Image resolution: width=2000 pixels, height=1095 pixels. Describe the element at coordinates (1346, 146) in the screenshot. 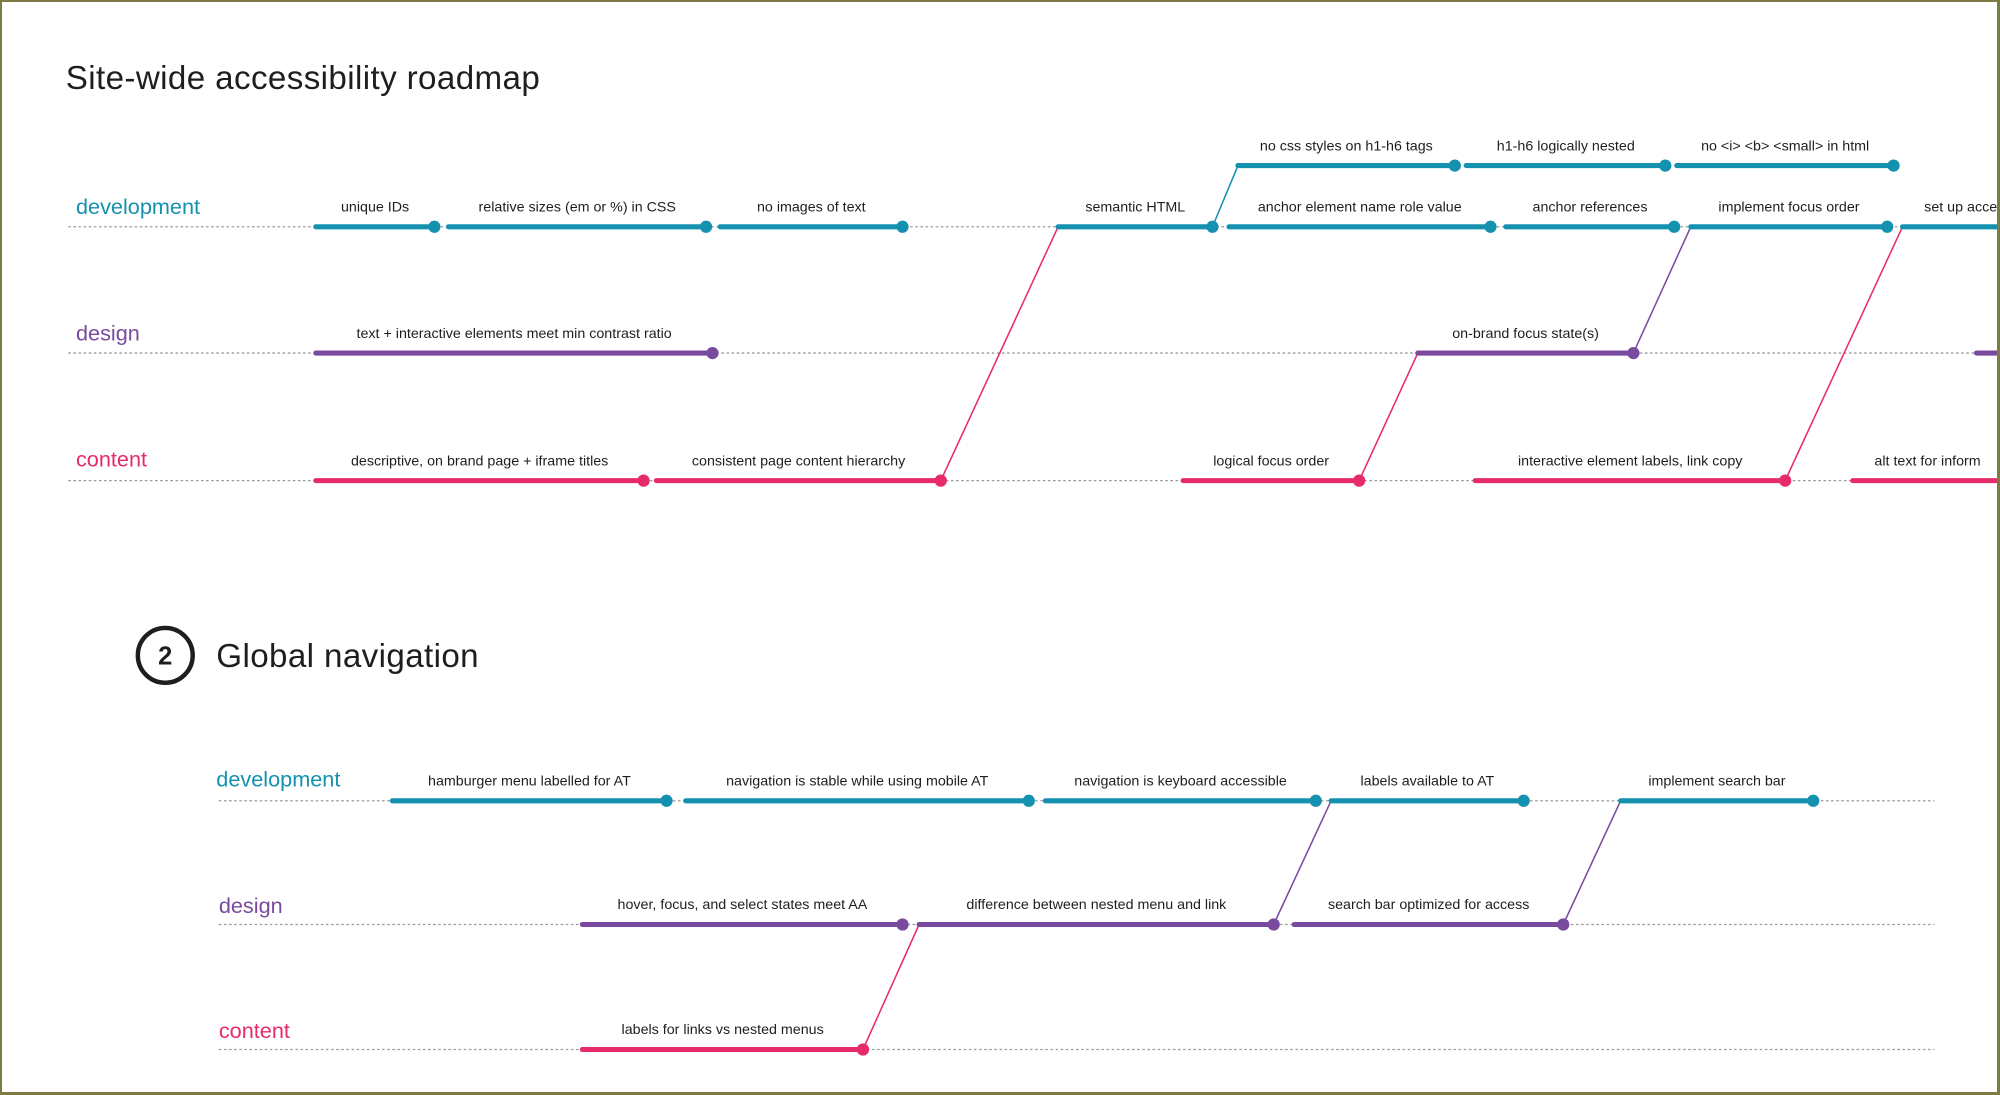

I see `milestone-label: no css styles on h1-h6 tags` at that location.